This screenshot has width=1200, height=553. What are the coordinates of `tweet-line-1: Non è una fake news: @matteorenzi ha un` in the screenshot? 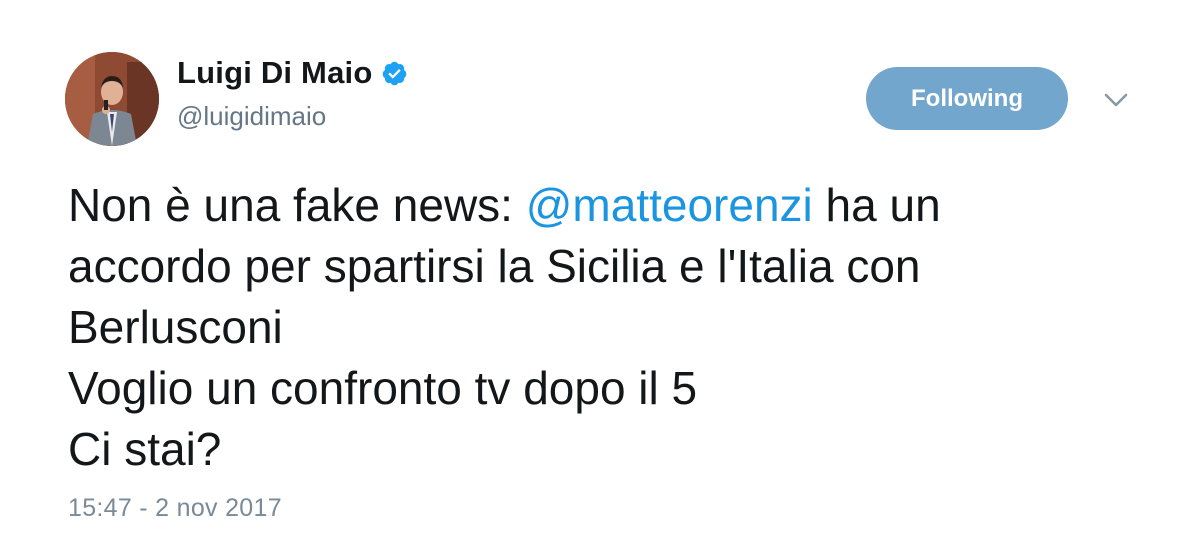 It's located at (618, 205).